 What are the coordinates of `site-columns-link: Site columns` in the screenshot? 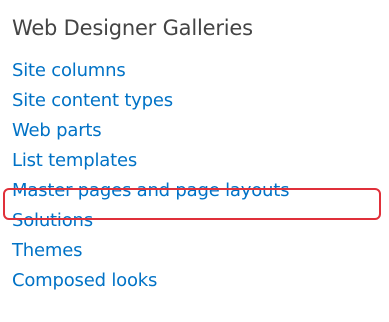 It's located at (69, 70).